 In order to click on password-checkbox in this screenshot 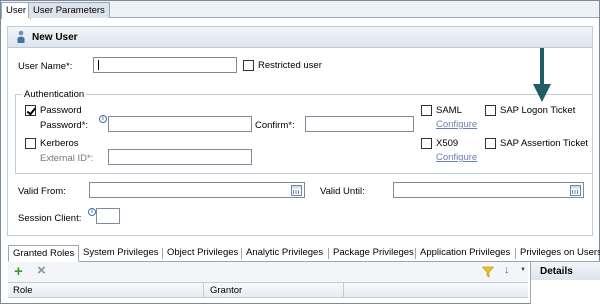, I will do `click(30, 110)`.